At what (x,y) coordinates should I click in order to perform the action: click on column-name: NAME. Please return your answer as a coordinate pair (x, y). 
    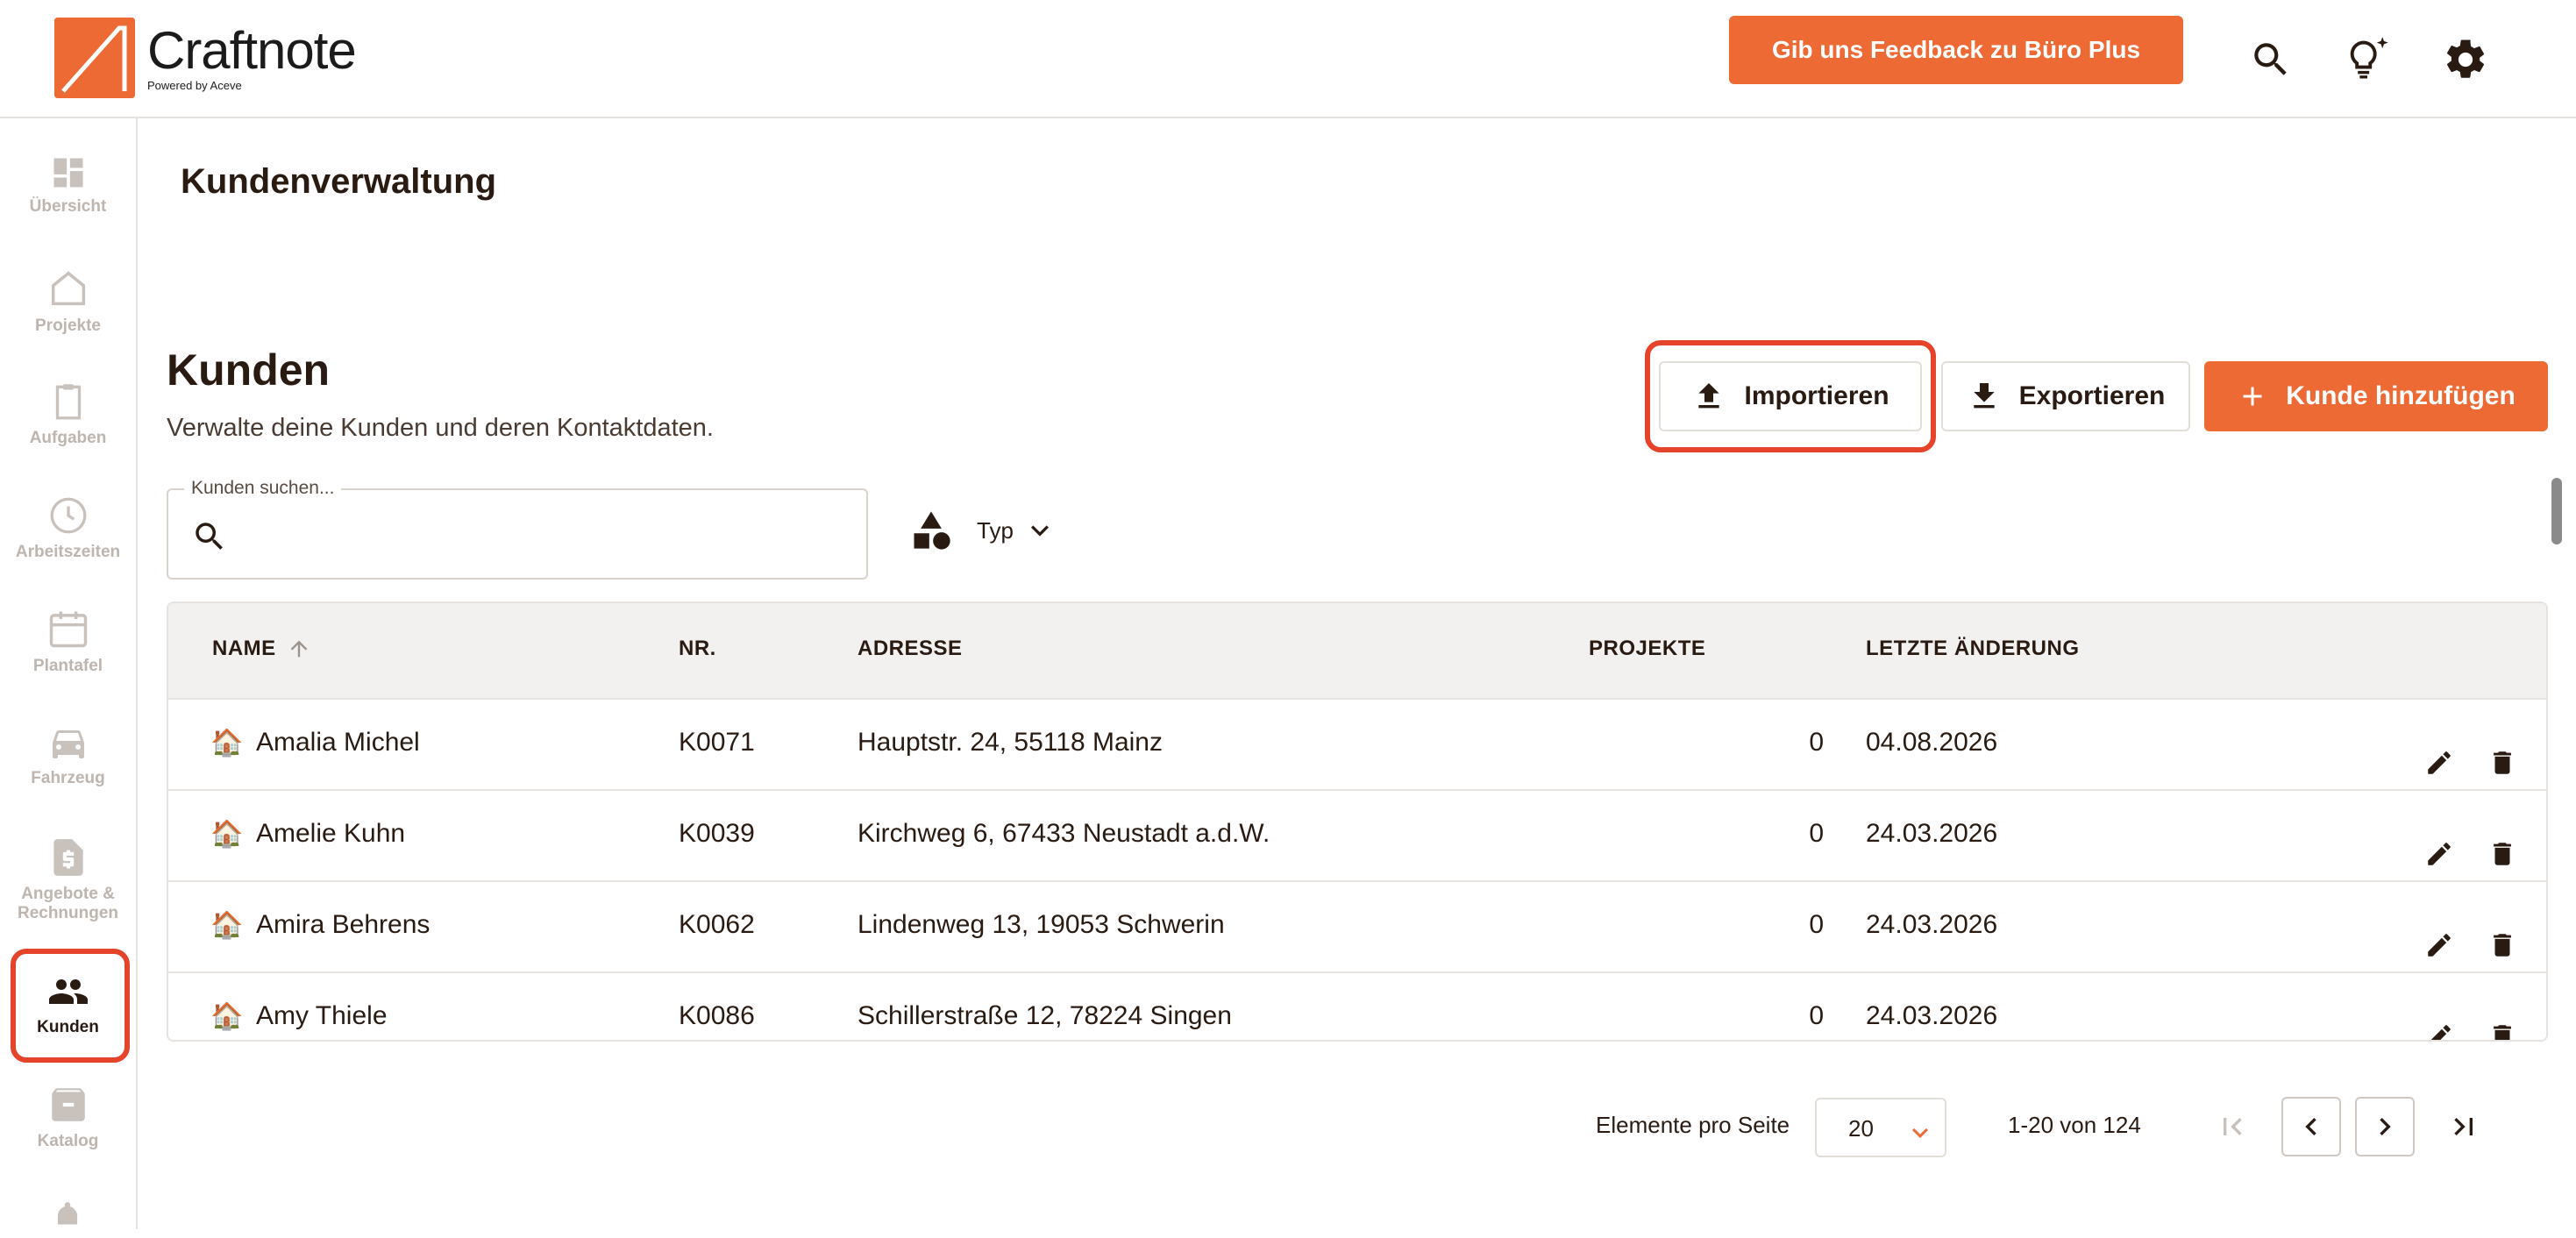
    Looking at the image, I should click on (261, 649).